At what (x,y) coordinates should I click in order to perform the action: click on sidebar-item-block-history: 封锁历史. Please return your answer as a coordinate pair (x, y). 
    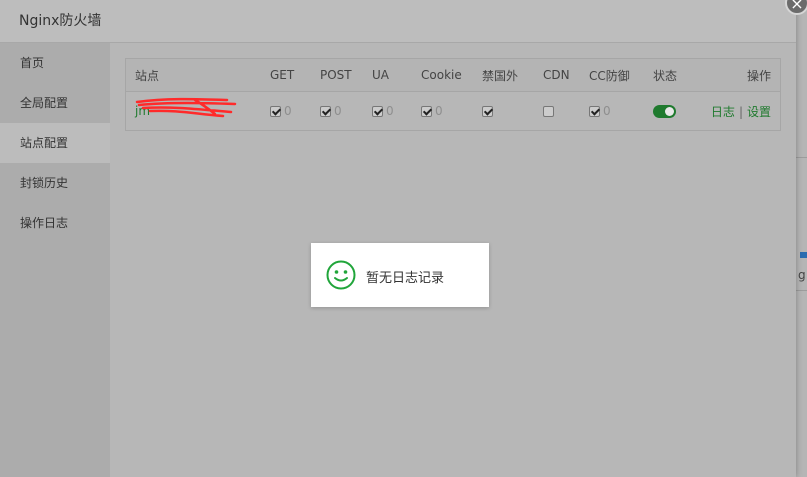
    Looking at the image, I should click on (55, 183).